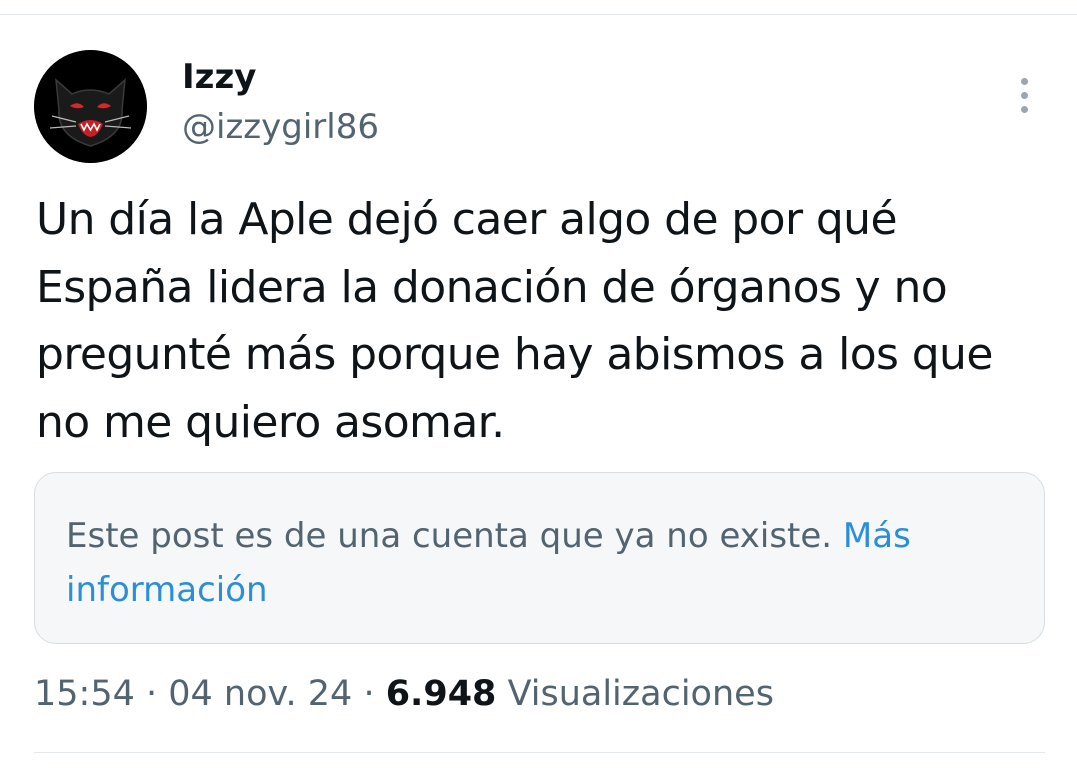 This screenshot has height=780, width=1077. Describe the element at coordinates (84, 694) in the screenshot. I see `tweet-time: 15:54` at that location.